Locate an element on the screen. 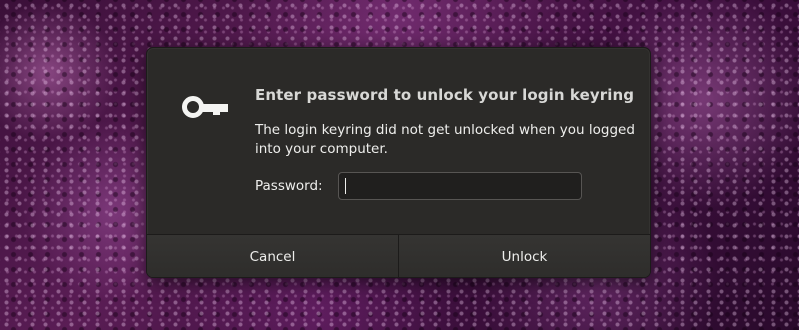  cancel-button: Cancel is located at coordinates (272, 256).